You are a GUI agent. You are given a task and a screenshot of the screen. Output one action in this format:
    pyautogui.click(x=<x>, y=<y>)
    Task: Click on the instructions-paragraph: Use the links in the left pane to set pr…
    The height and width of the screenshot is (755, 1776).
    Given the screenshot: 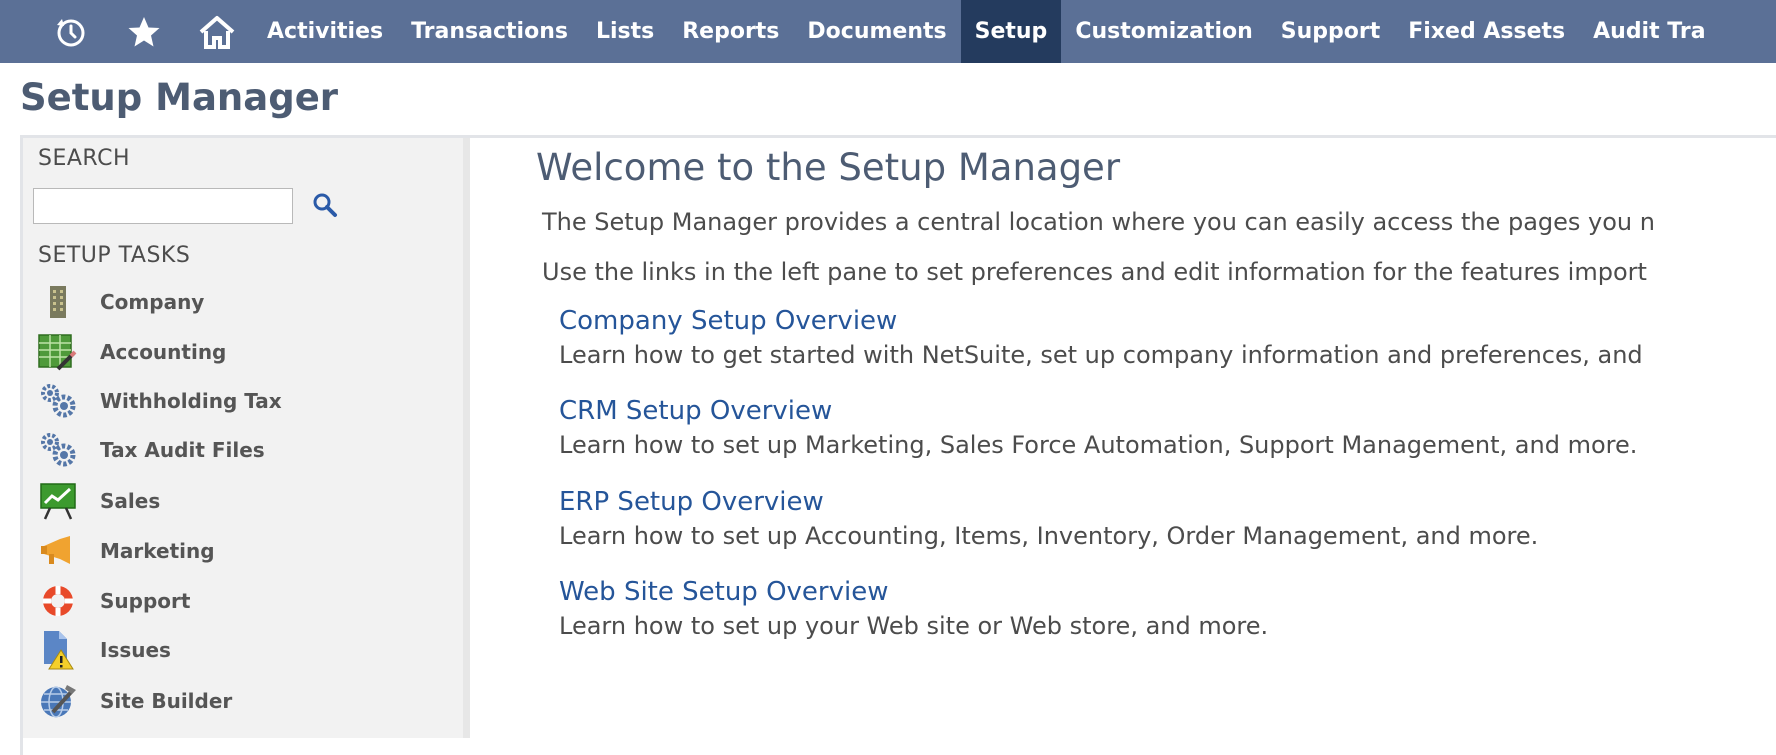 What is the action you would take?
    pyautogui.click(x=1094, y=272)
    